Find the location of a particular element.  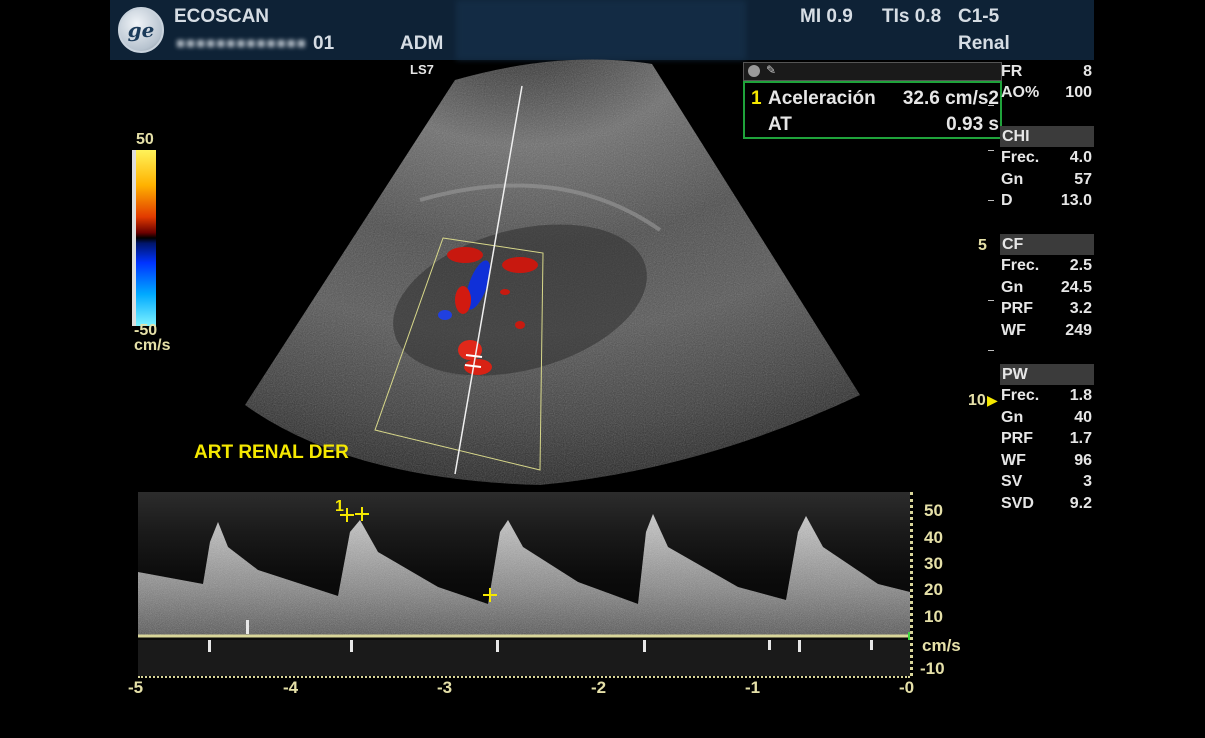

param-pw-gn: Gn 40 is located at coordinates (1046, 417).